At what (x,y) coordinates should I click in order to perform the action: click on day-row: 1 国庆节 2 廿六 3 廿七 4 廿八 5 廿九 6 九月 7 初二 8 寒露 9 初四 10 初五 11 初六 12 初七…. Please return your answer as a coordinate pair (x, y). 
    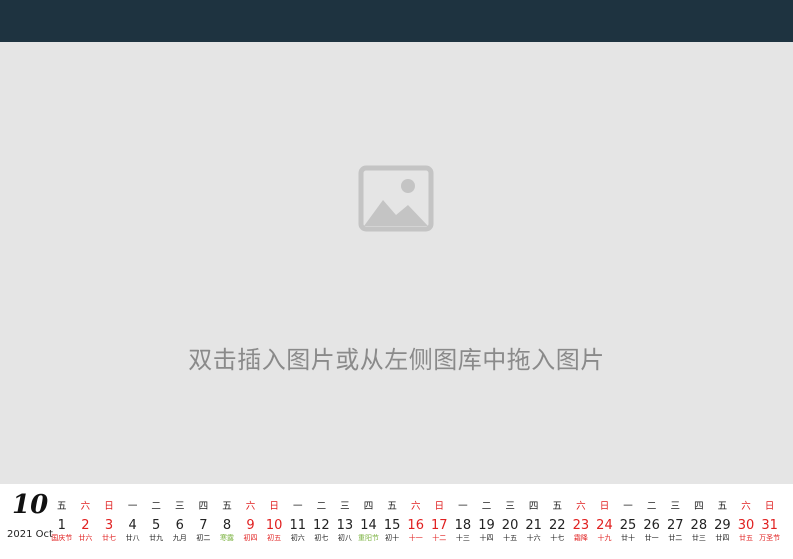
    Looking at the image, I should click on (415, 531).